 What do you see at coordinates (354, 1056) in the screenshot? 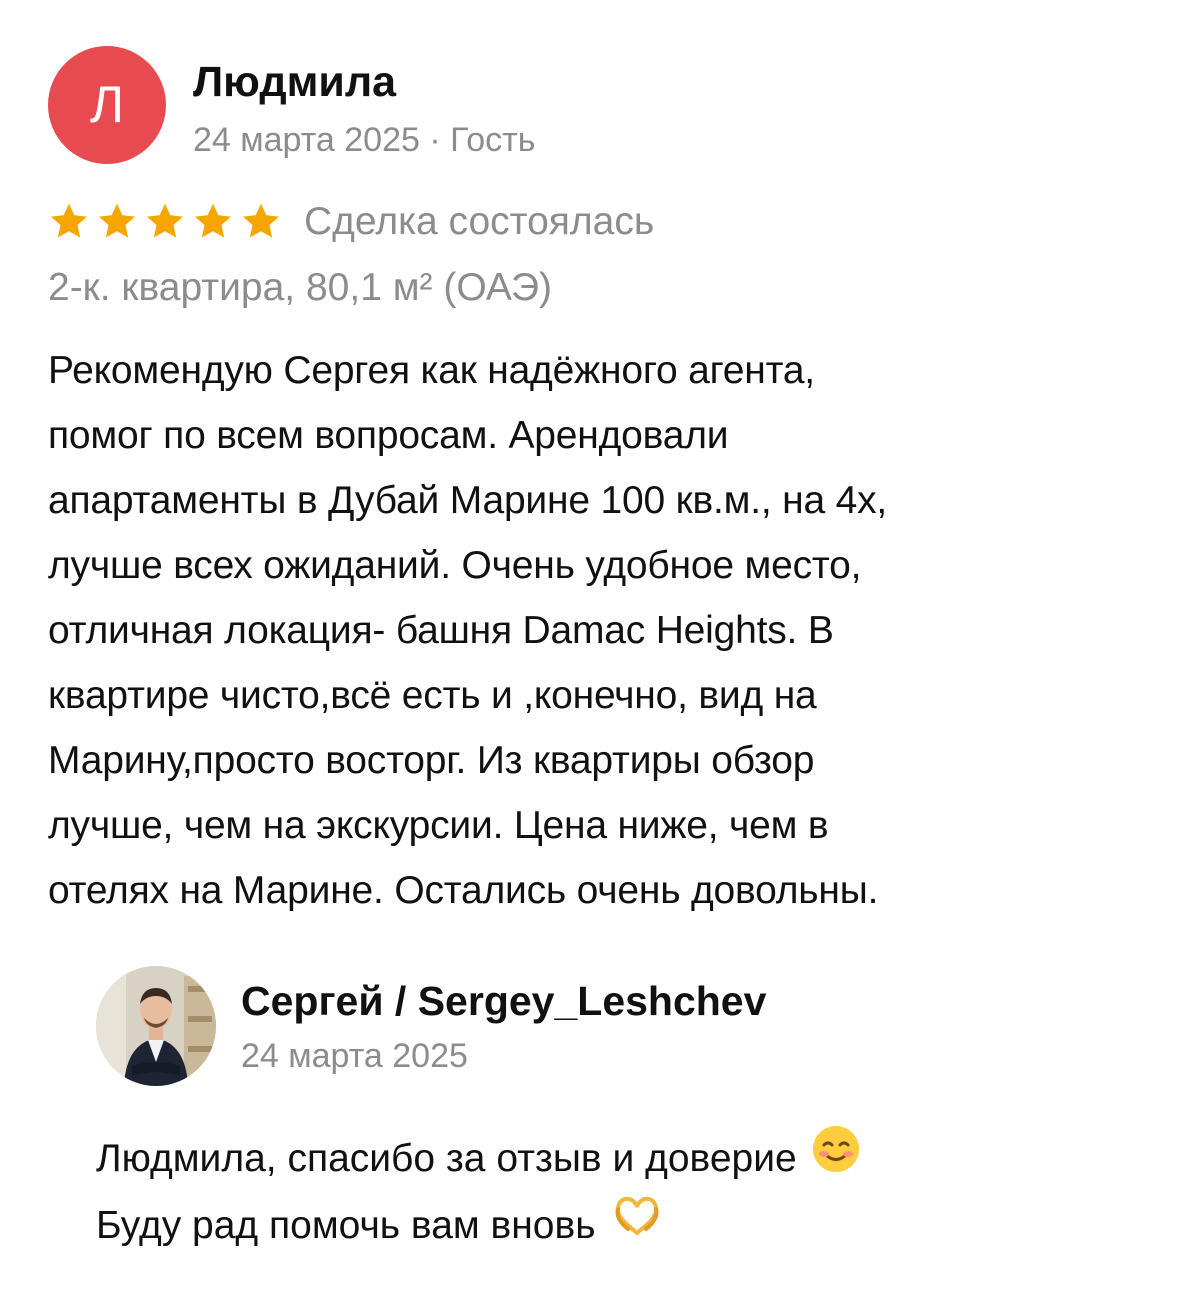
I see `reply-date: 24 марта 2025` at bounding box center [354, 1056].